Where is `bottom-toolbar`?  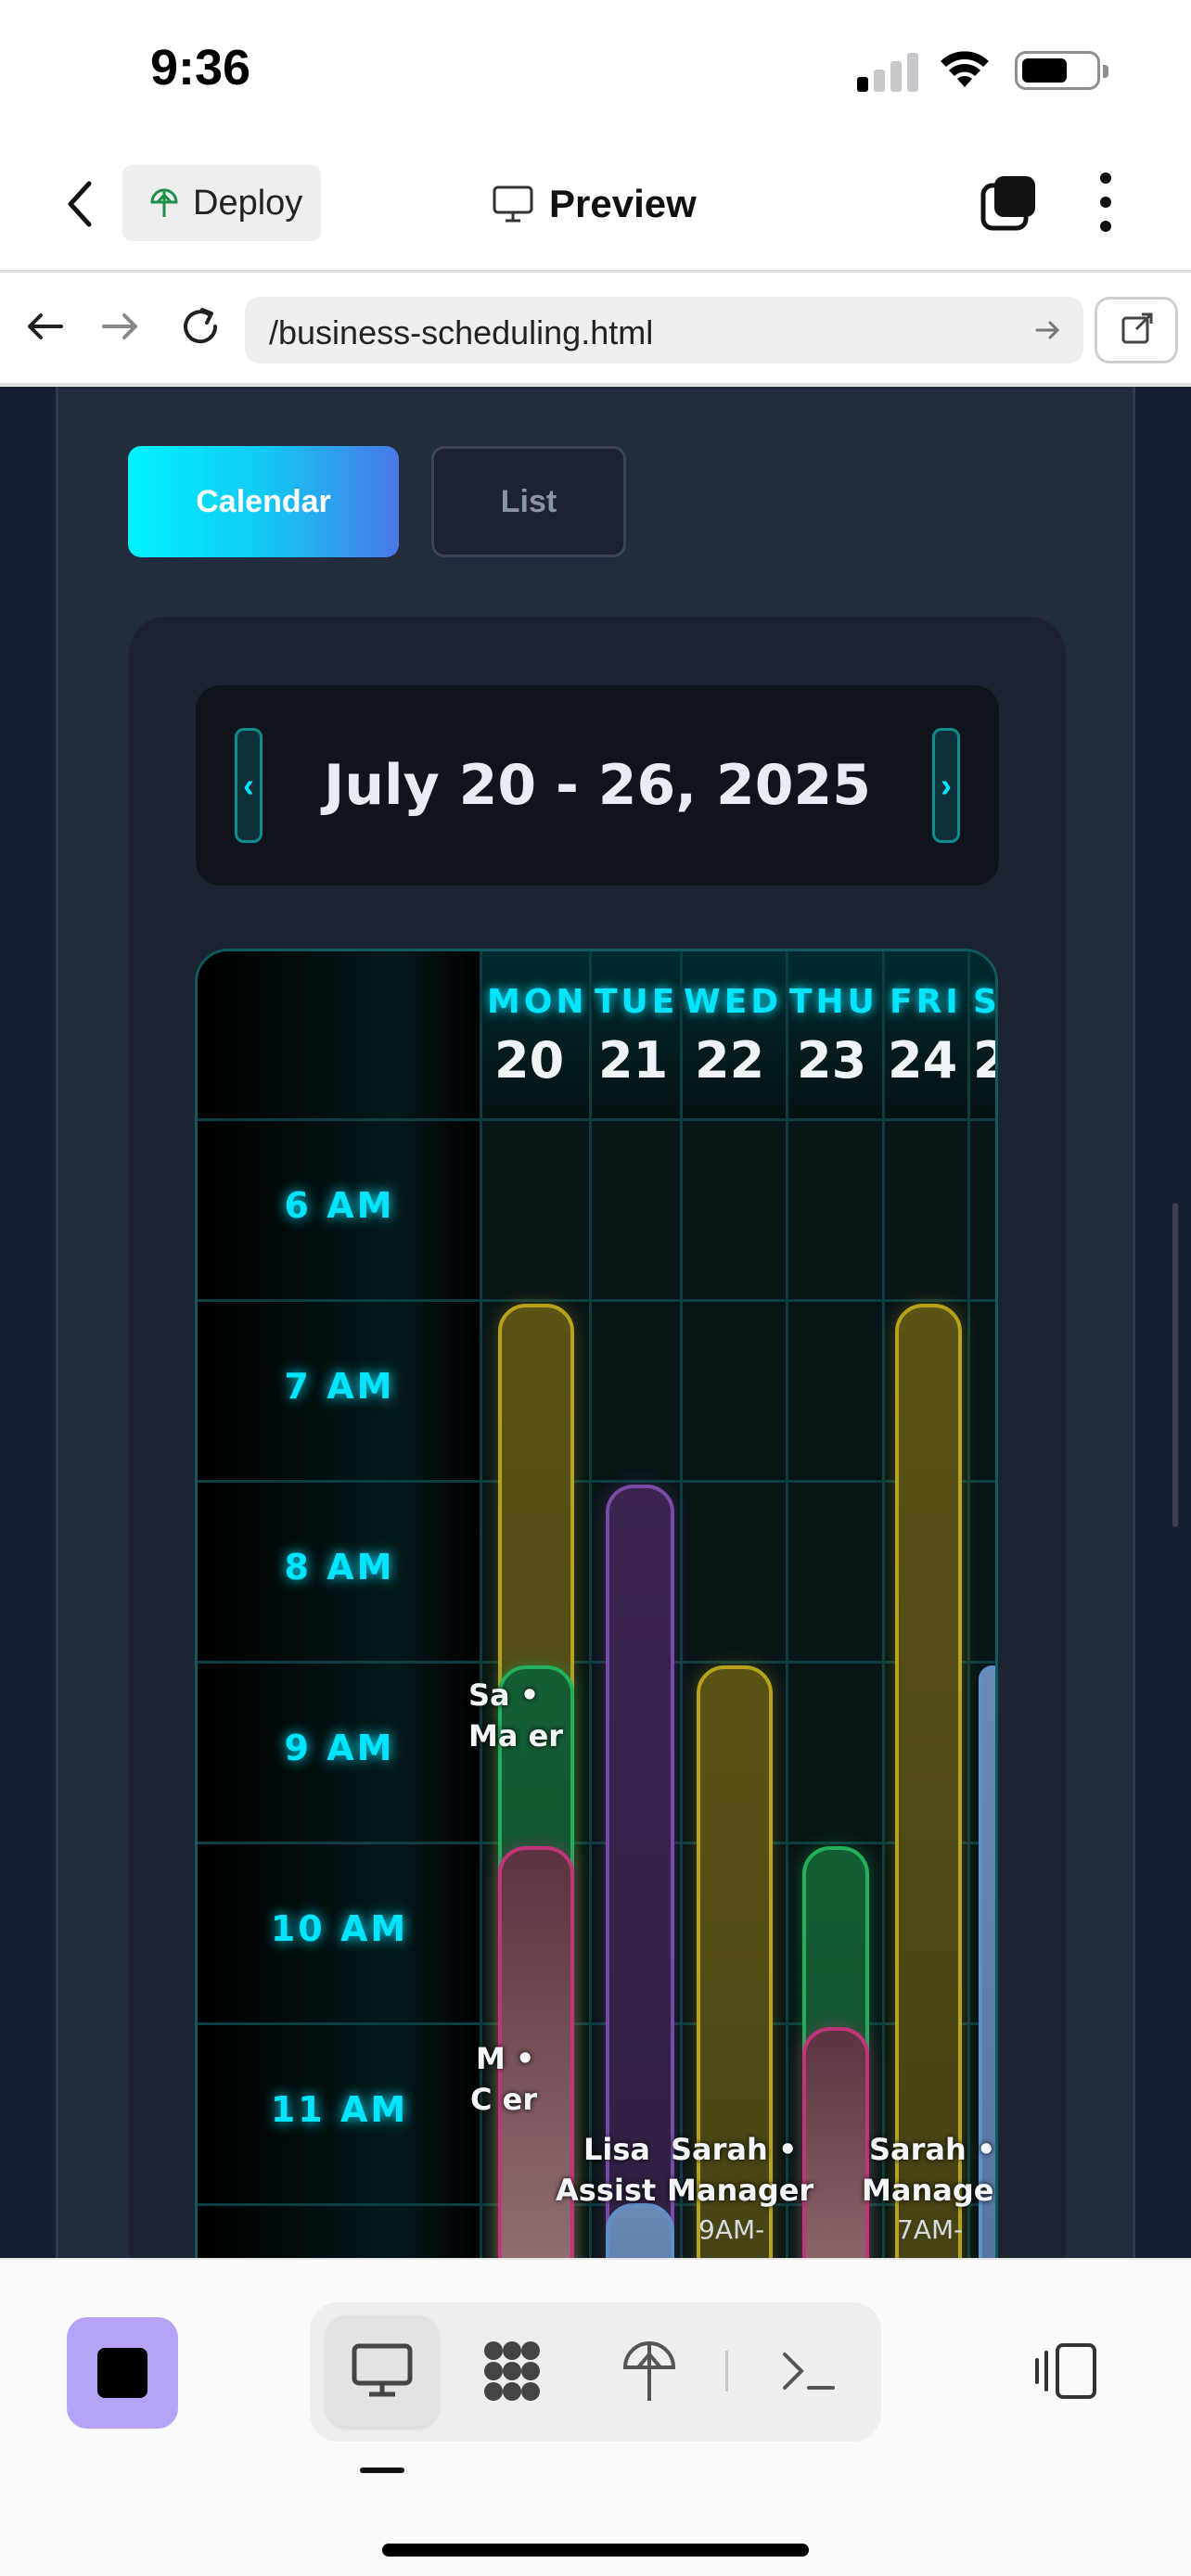
bottom-toolbar is located at coordinates (595, 2417).